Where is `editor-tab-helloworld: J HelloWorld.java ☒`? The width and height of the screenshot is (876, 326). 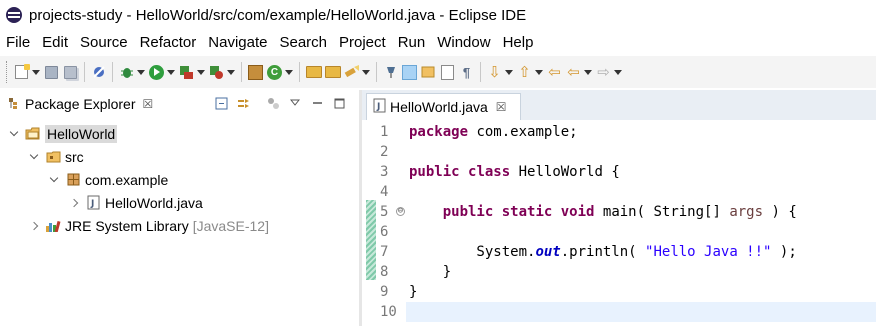 editor-tab-helloworld: J HelloWorld.java ☒ is located at coordinates (443, 106).